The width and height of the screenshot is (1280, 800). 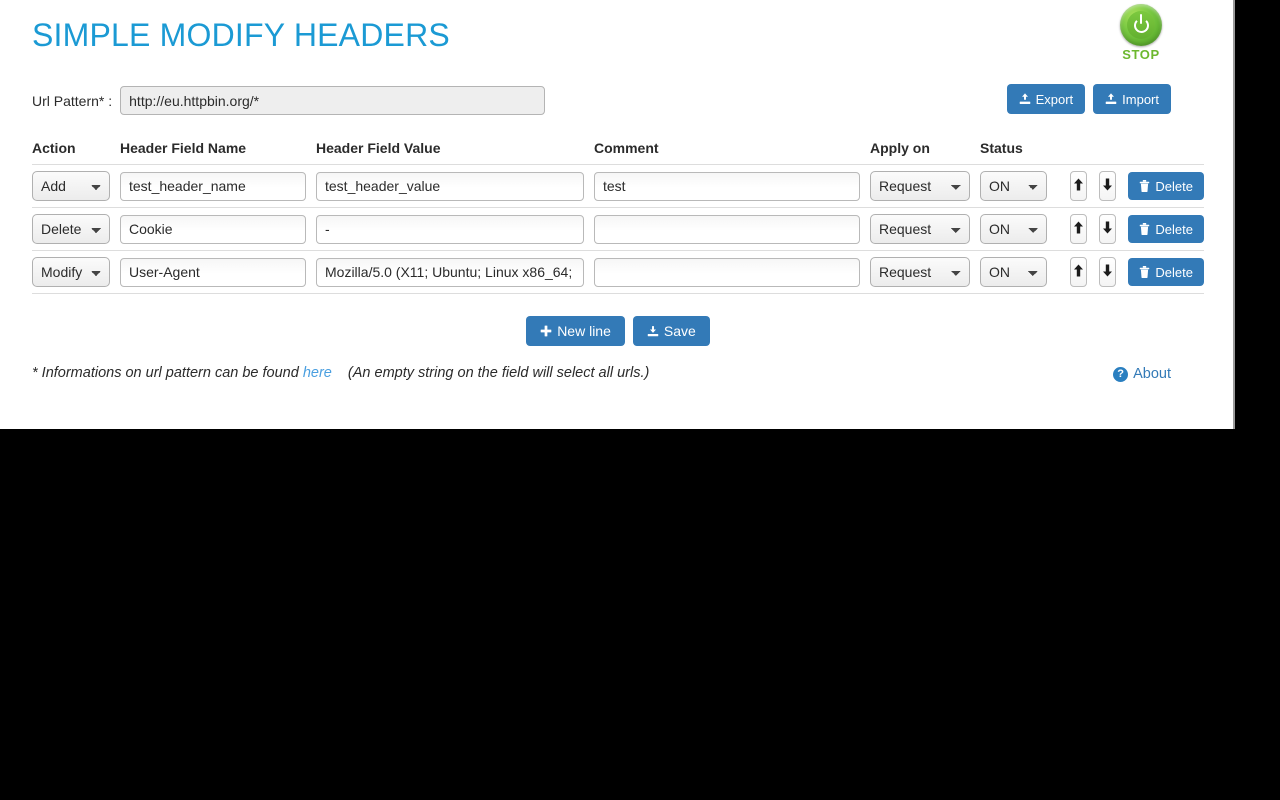 I want to click on stop-label: STOP, so click(x=1141, y=54).